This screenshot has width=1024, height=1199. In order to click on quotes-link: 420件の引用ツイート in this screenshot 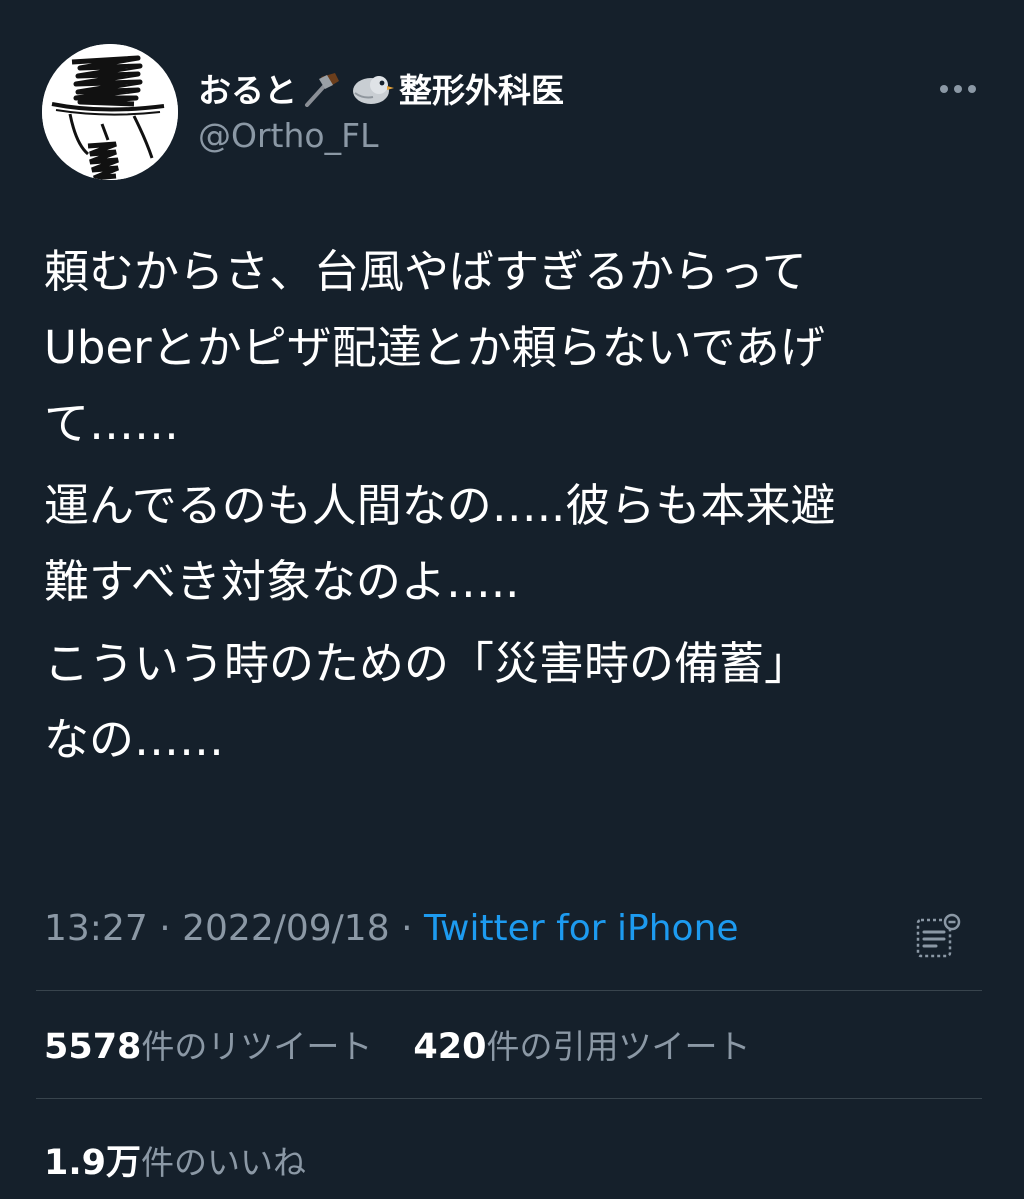, I will do `click(581, 1044)`.